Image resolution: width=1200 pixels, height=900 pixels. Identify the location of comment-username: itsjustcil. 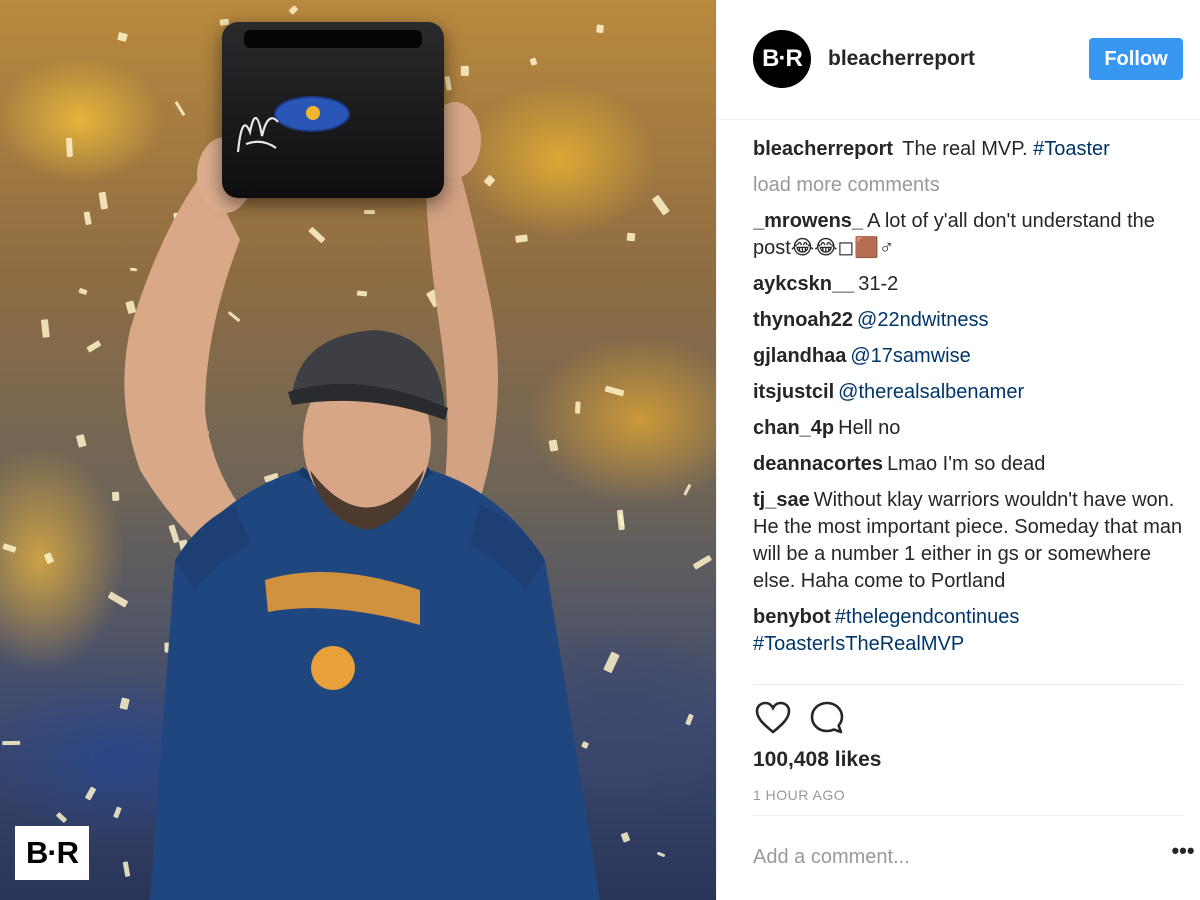
(793, 392).